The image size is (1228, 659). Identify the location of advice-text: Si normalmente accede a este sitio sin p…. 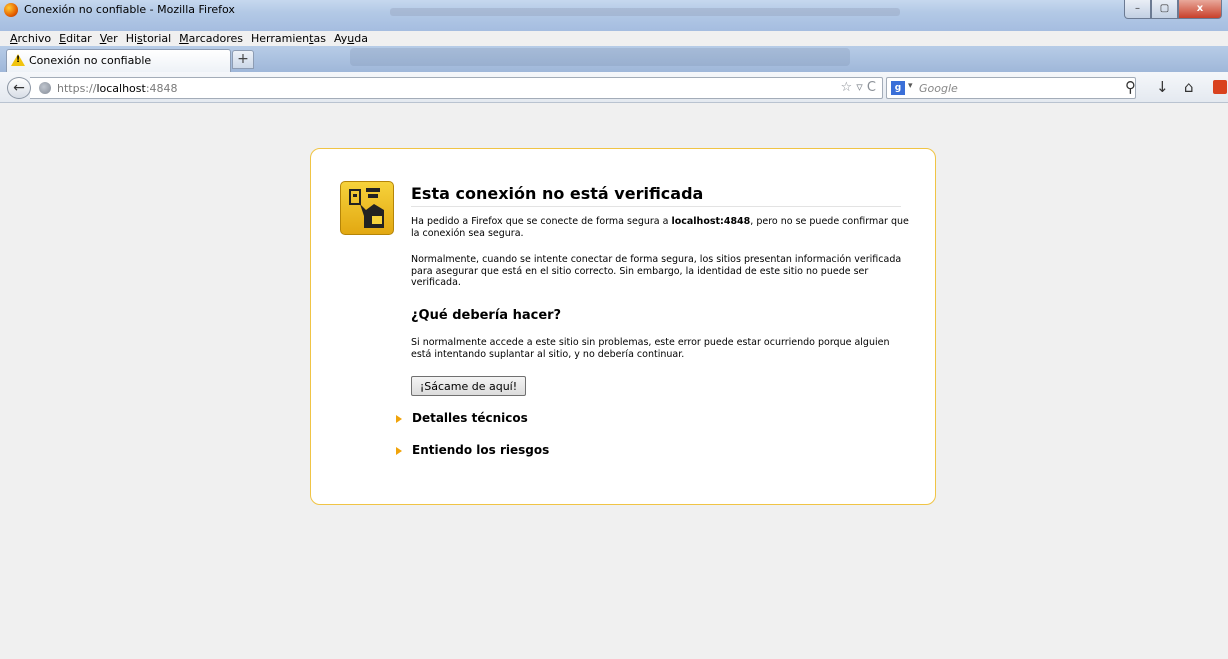
(650, 348).